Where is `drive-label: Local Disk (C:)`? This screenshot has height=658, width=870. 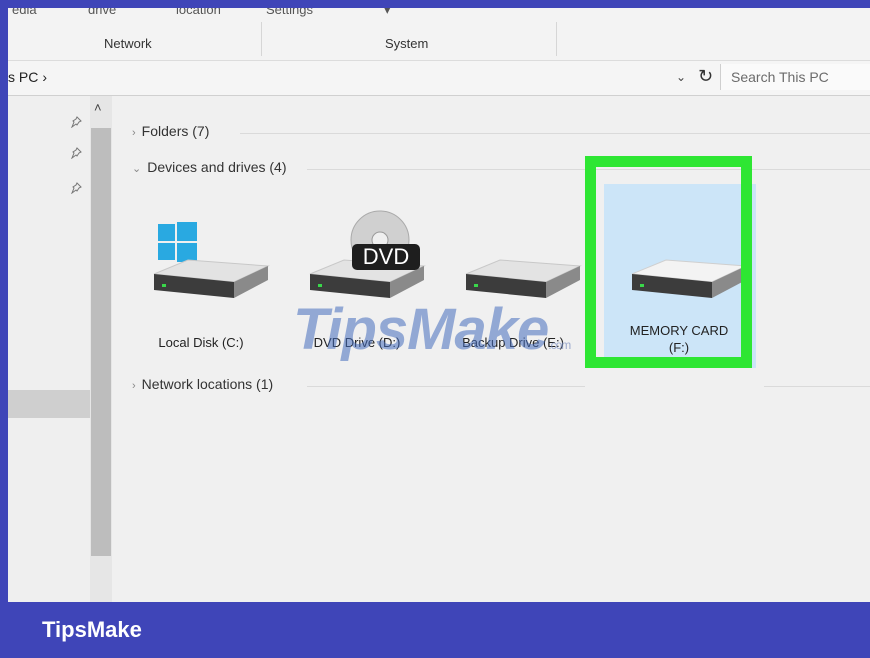 drive-label: Local Disk (C:) is located at coordinates (201, 342).